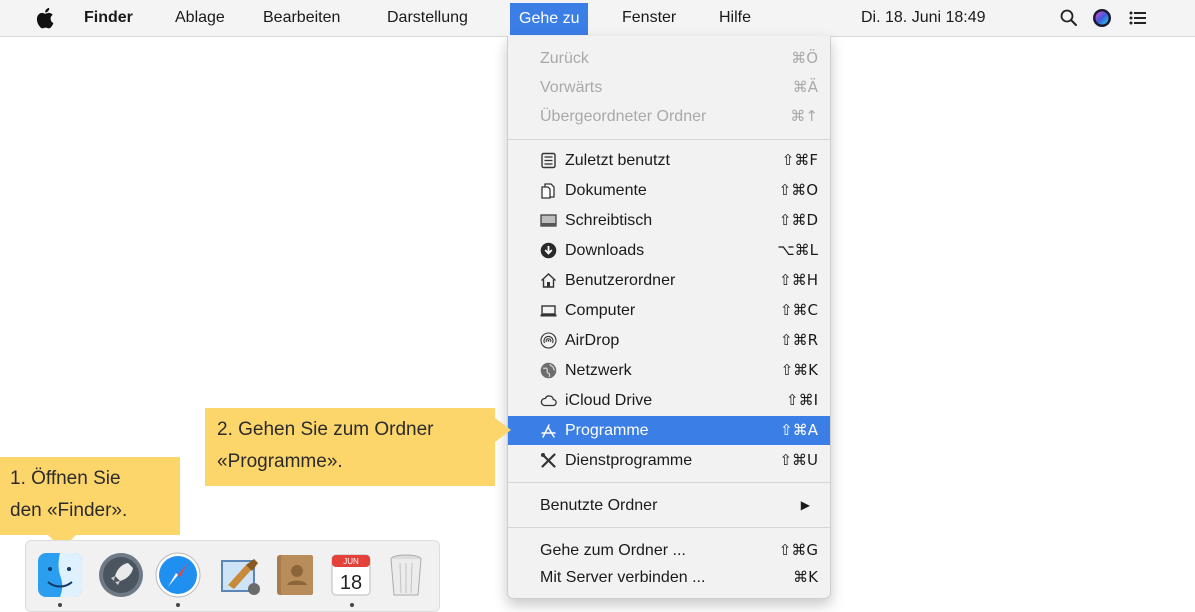  I want to click on downloads-icon, so click(548, 250).